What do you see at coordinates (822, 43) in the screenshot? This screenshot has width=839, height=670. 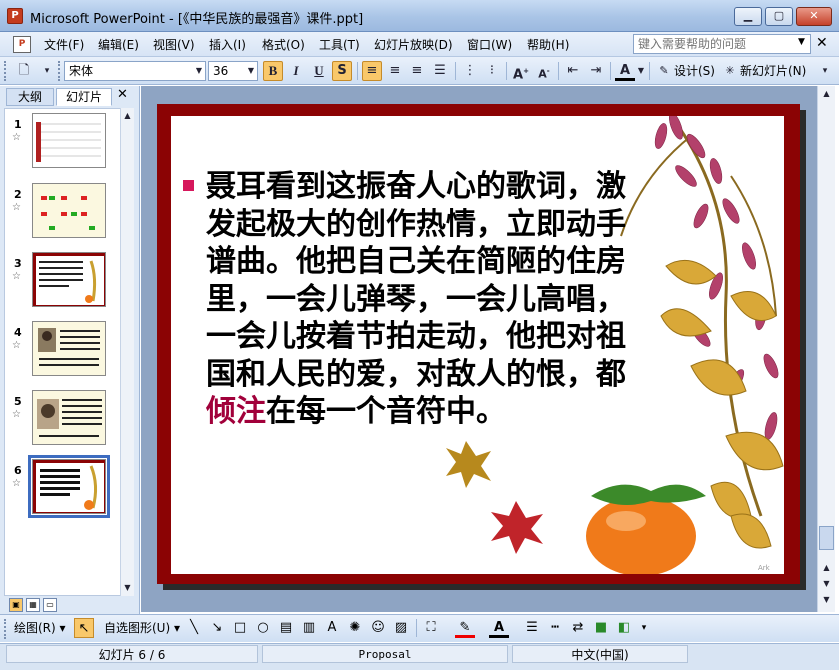 I see `close-document-icon: ✕` at bounding box center [822, 43].